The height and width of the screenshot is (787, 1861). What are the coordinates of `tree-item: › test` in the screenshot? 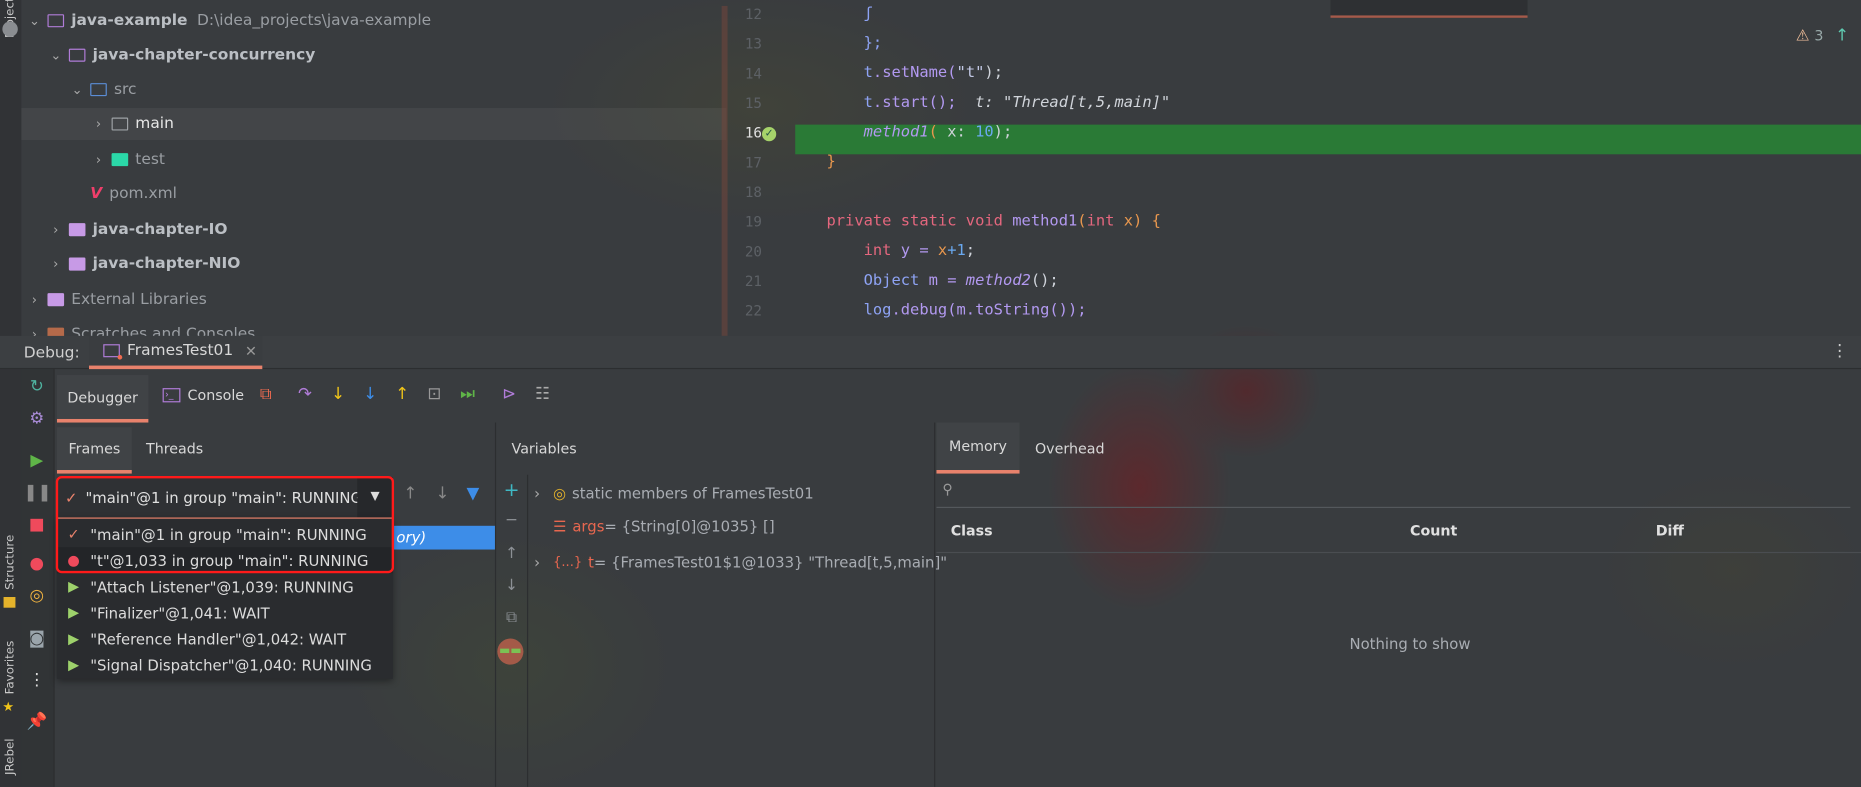 It's located at (93, 159).